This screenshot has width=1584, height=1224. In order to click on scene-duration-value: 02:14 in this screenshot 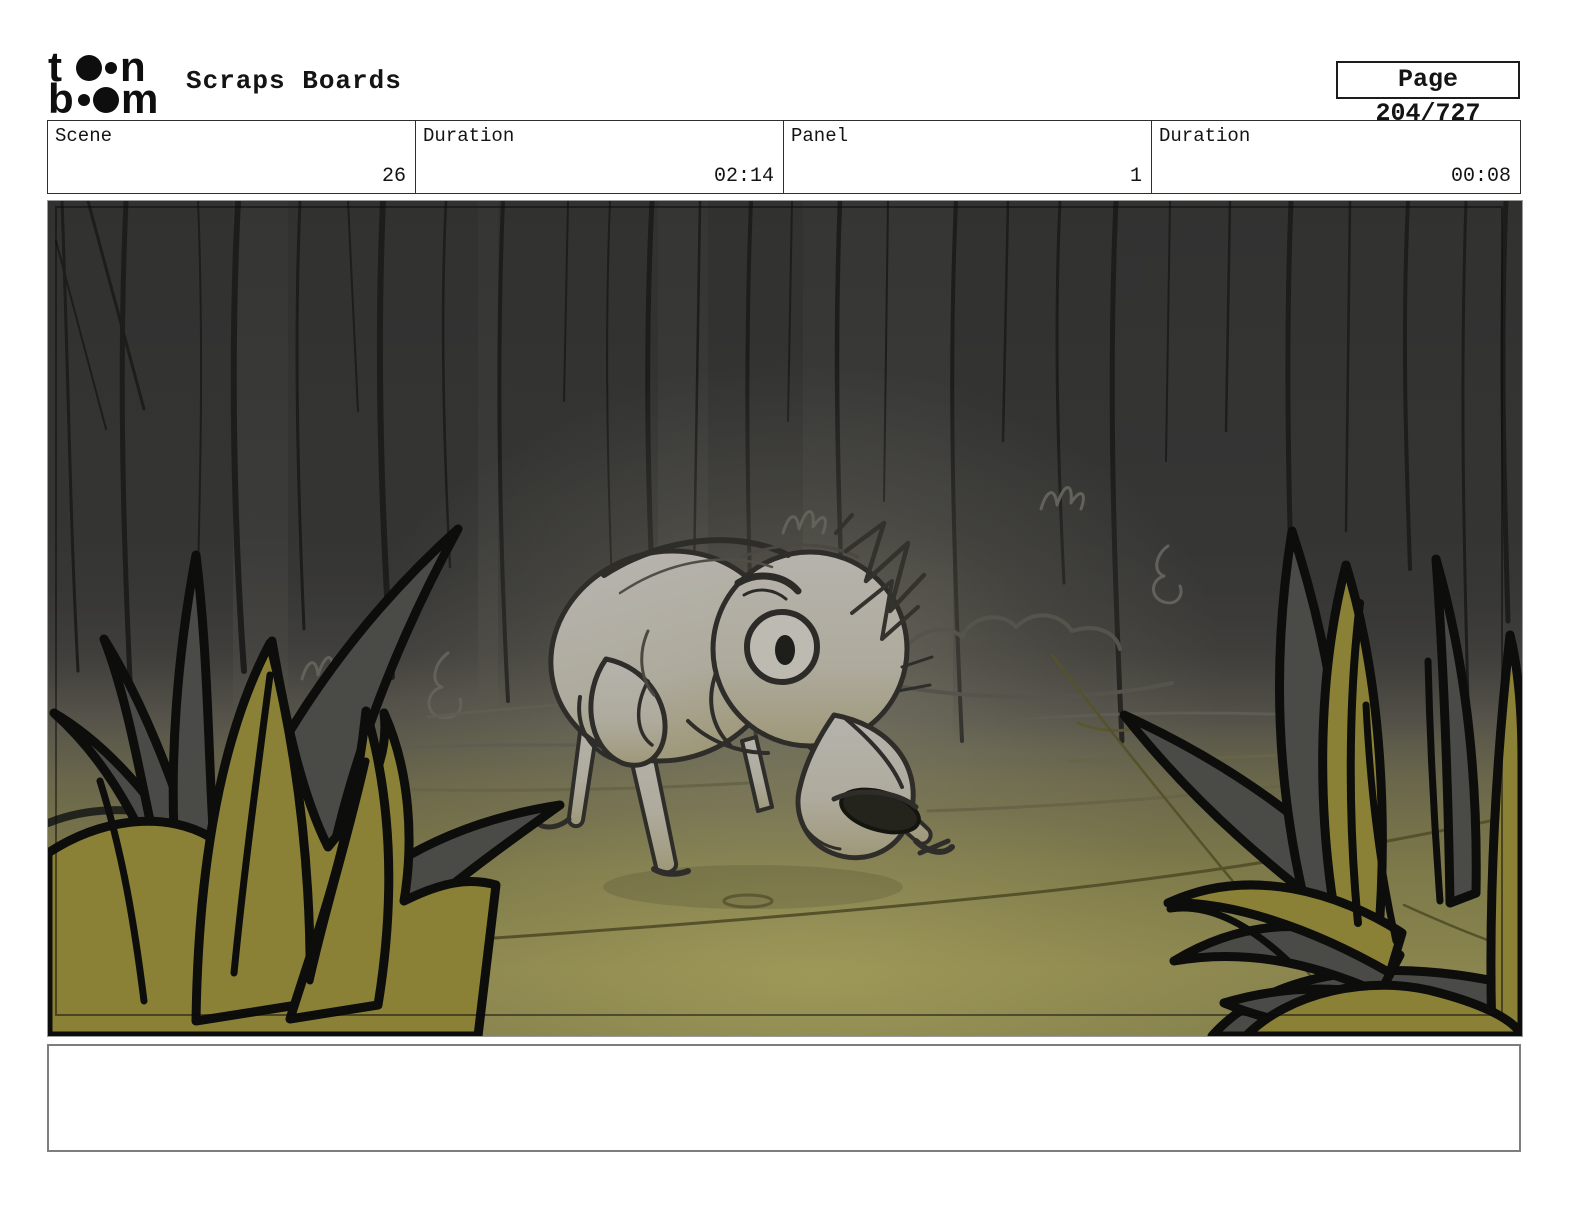, I will do `click(743, 176)`.